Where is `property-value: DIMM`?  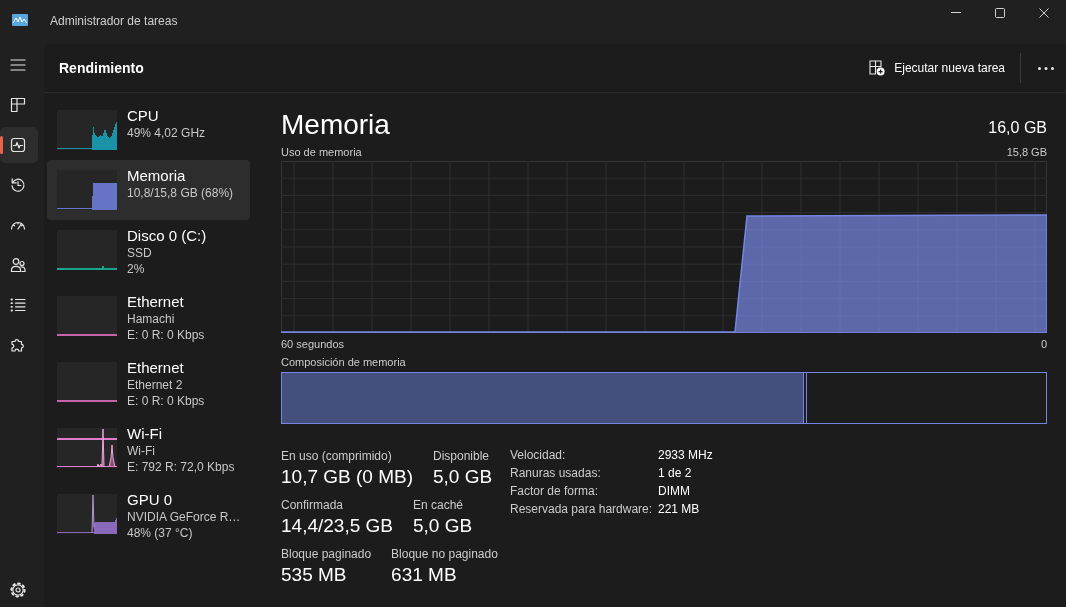
property-value: DIMM is located at coordinates (674, 491).